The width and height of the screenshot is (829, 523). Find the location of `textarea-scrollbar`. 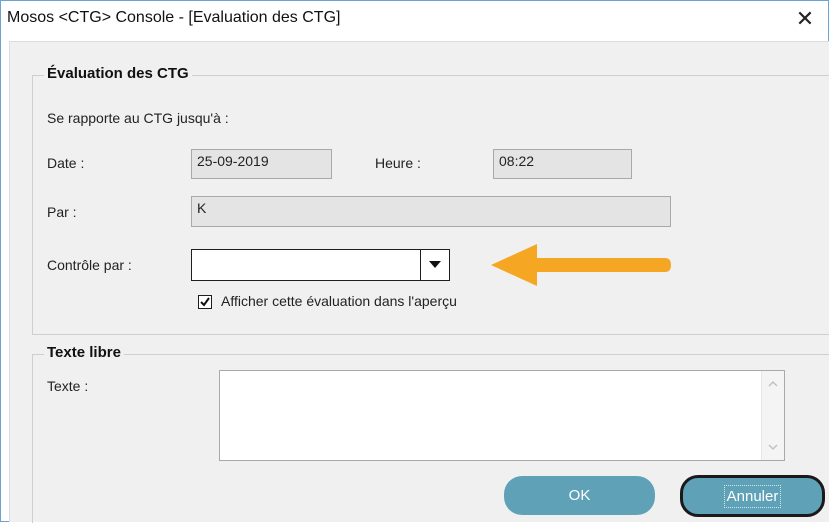

textarea-scrollbar is located at coordinates (772, 415).